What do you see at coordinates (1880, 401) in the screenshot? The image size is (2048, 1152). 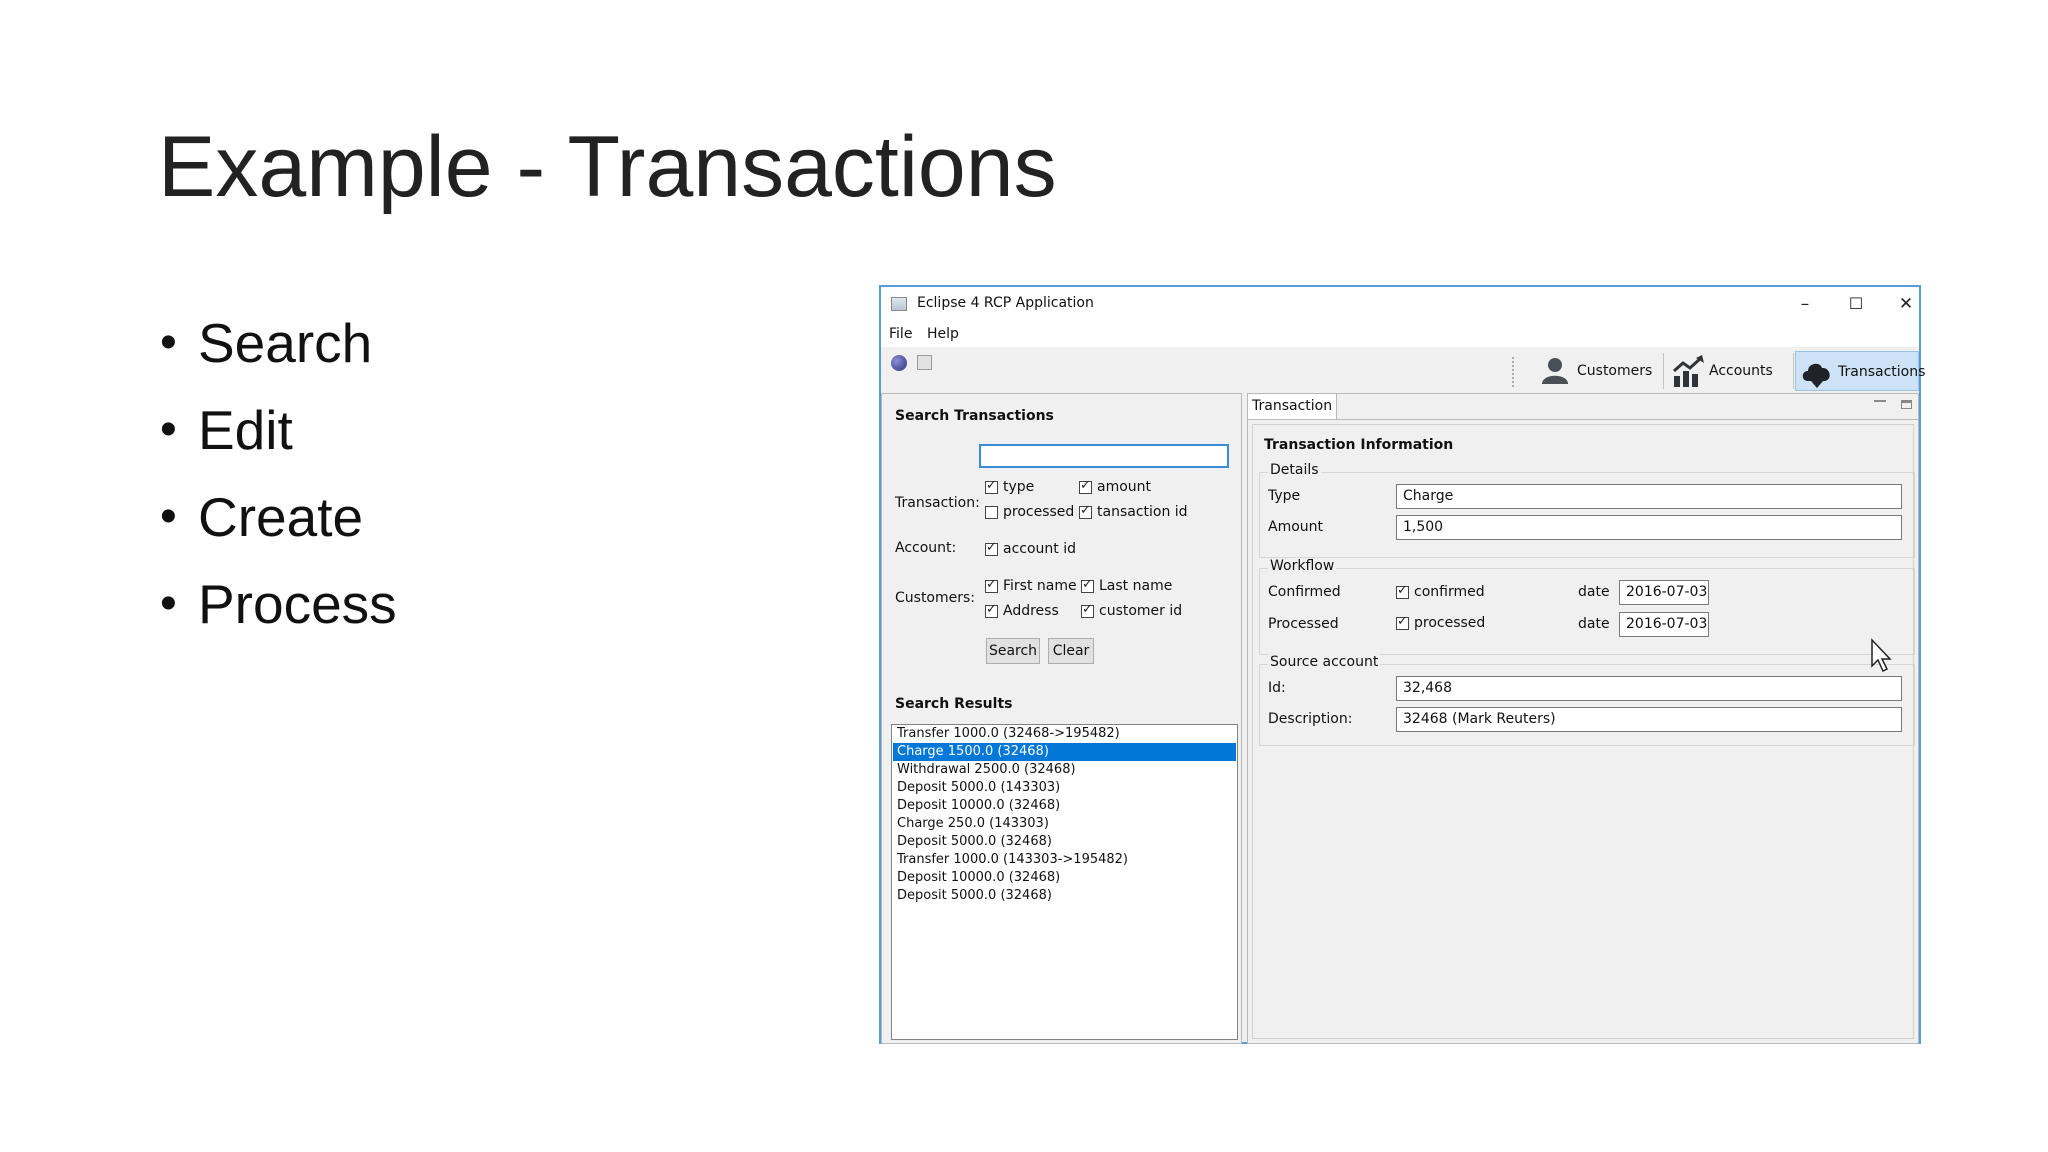 I see `view-minimize-icon` at bounding box center [1880, 401].